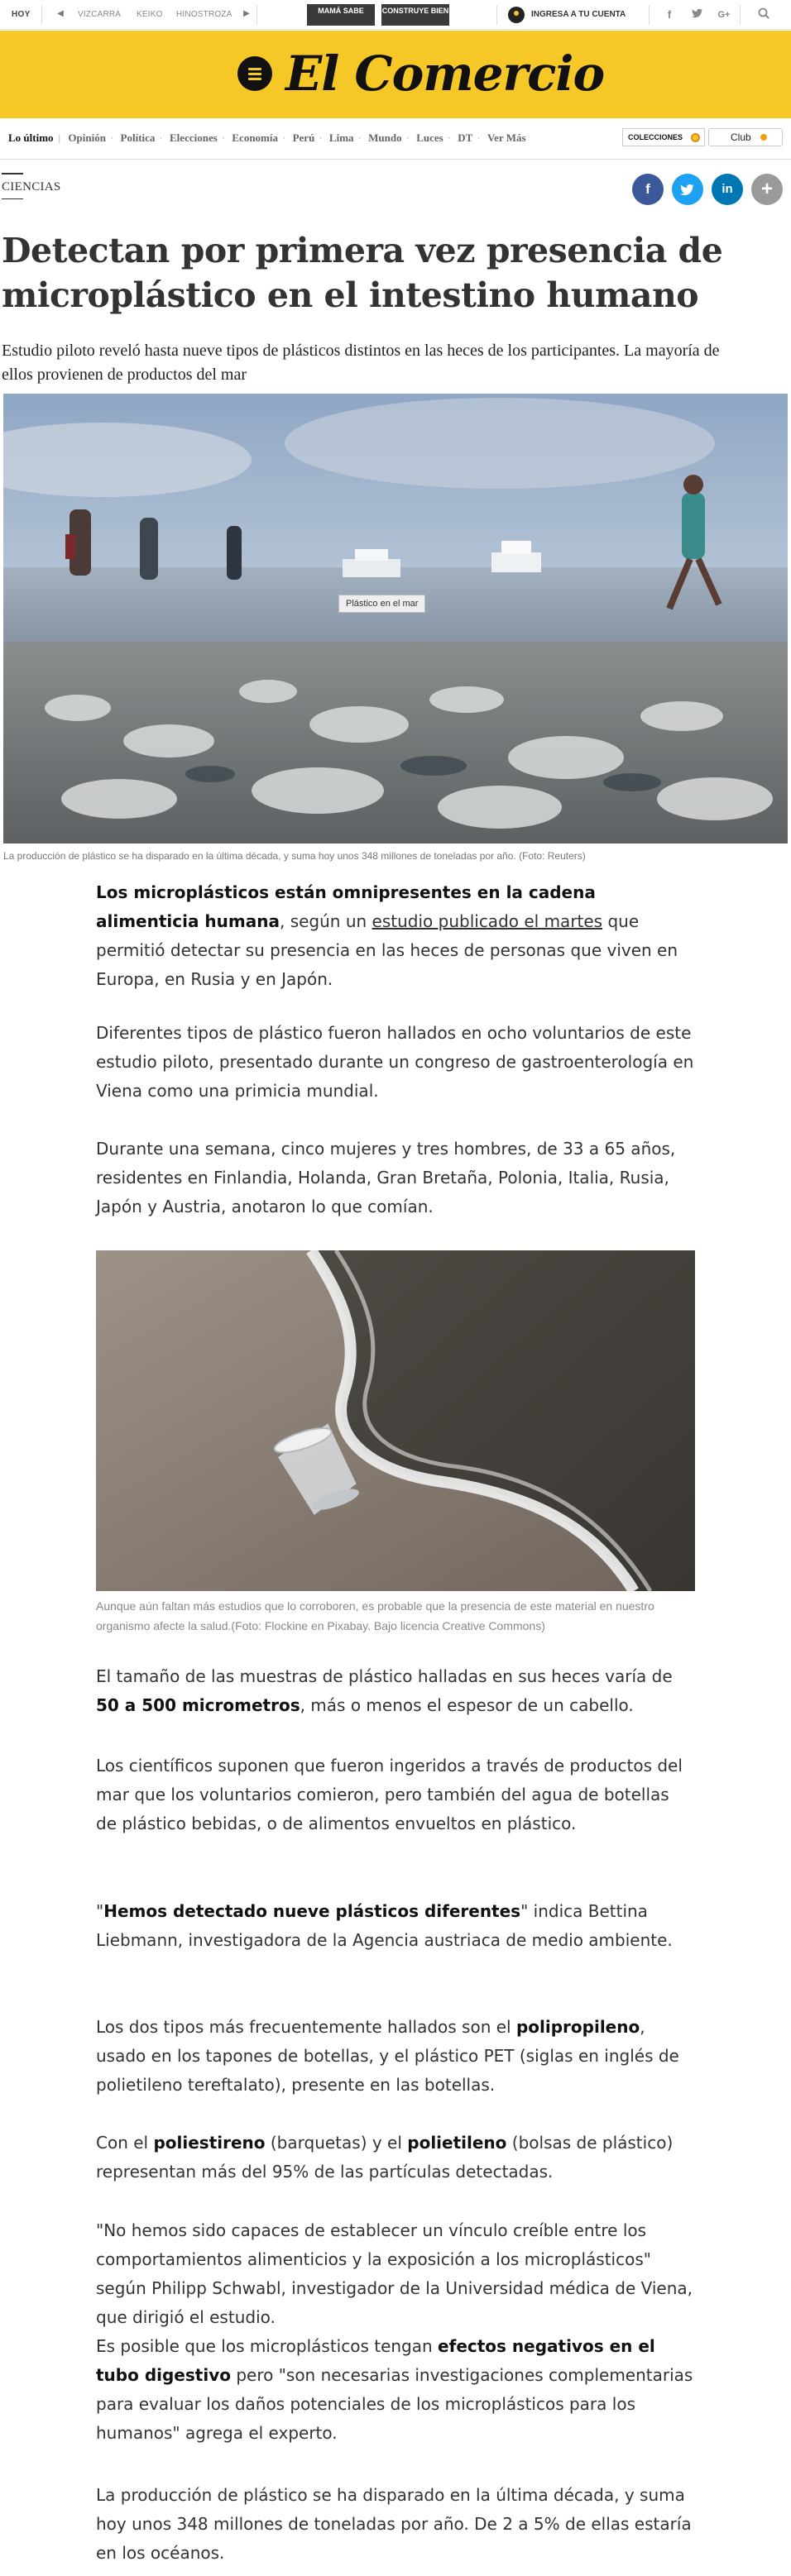 The height and width of the screenshot is (2576, 791). Describe the element at coordinates (395, 1420) in the screenshot. I see `inline-photo-cup-on-sand` at that location.